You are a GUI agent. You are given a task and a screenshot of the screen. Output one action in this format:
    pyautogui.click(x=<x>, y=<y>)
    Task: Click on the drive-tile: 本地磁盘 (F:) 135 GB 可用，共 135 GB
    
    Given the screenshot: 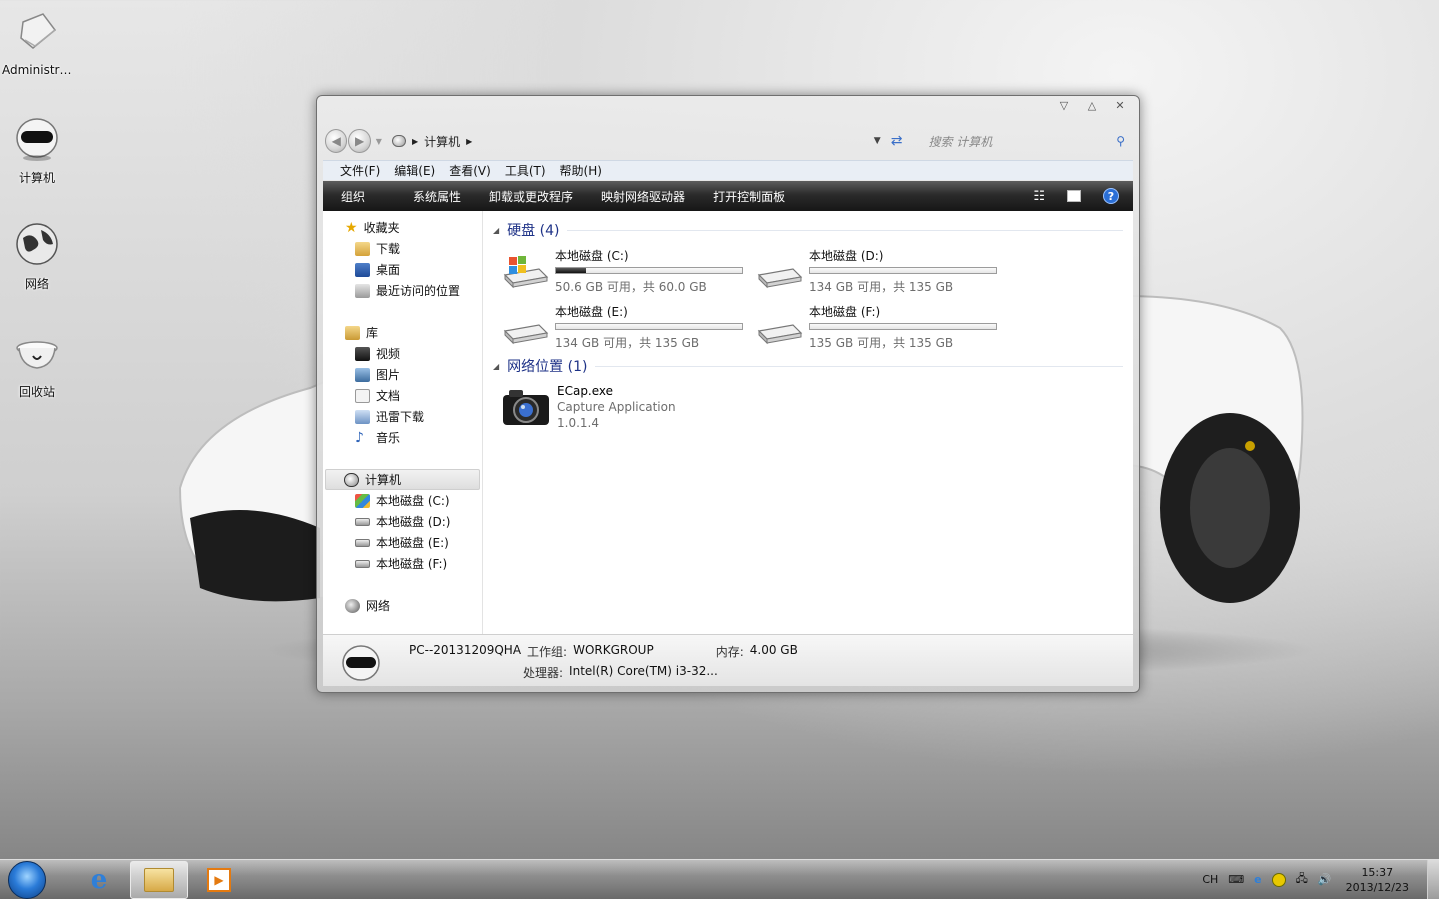 What is the action you would take?
    pyautogui.click(x=882, y=326)
    